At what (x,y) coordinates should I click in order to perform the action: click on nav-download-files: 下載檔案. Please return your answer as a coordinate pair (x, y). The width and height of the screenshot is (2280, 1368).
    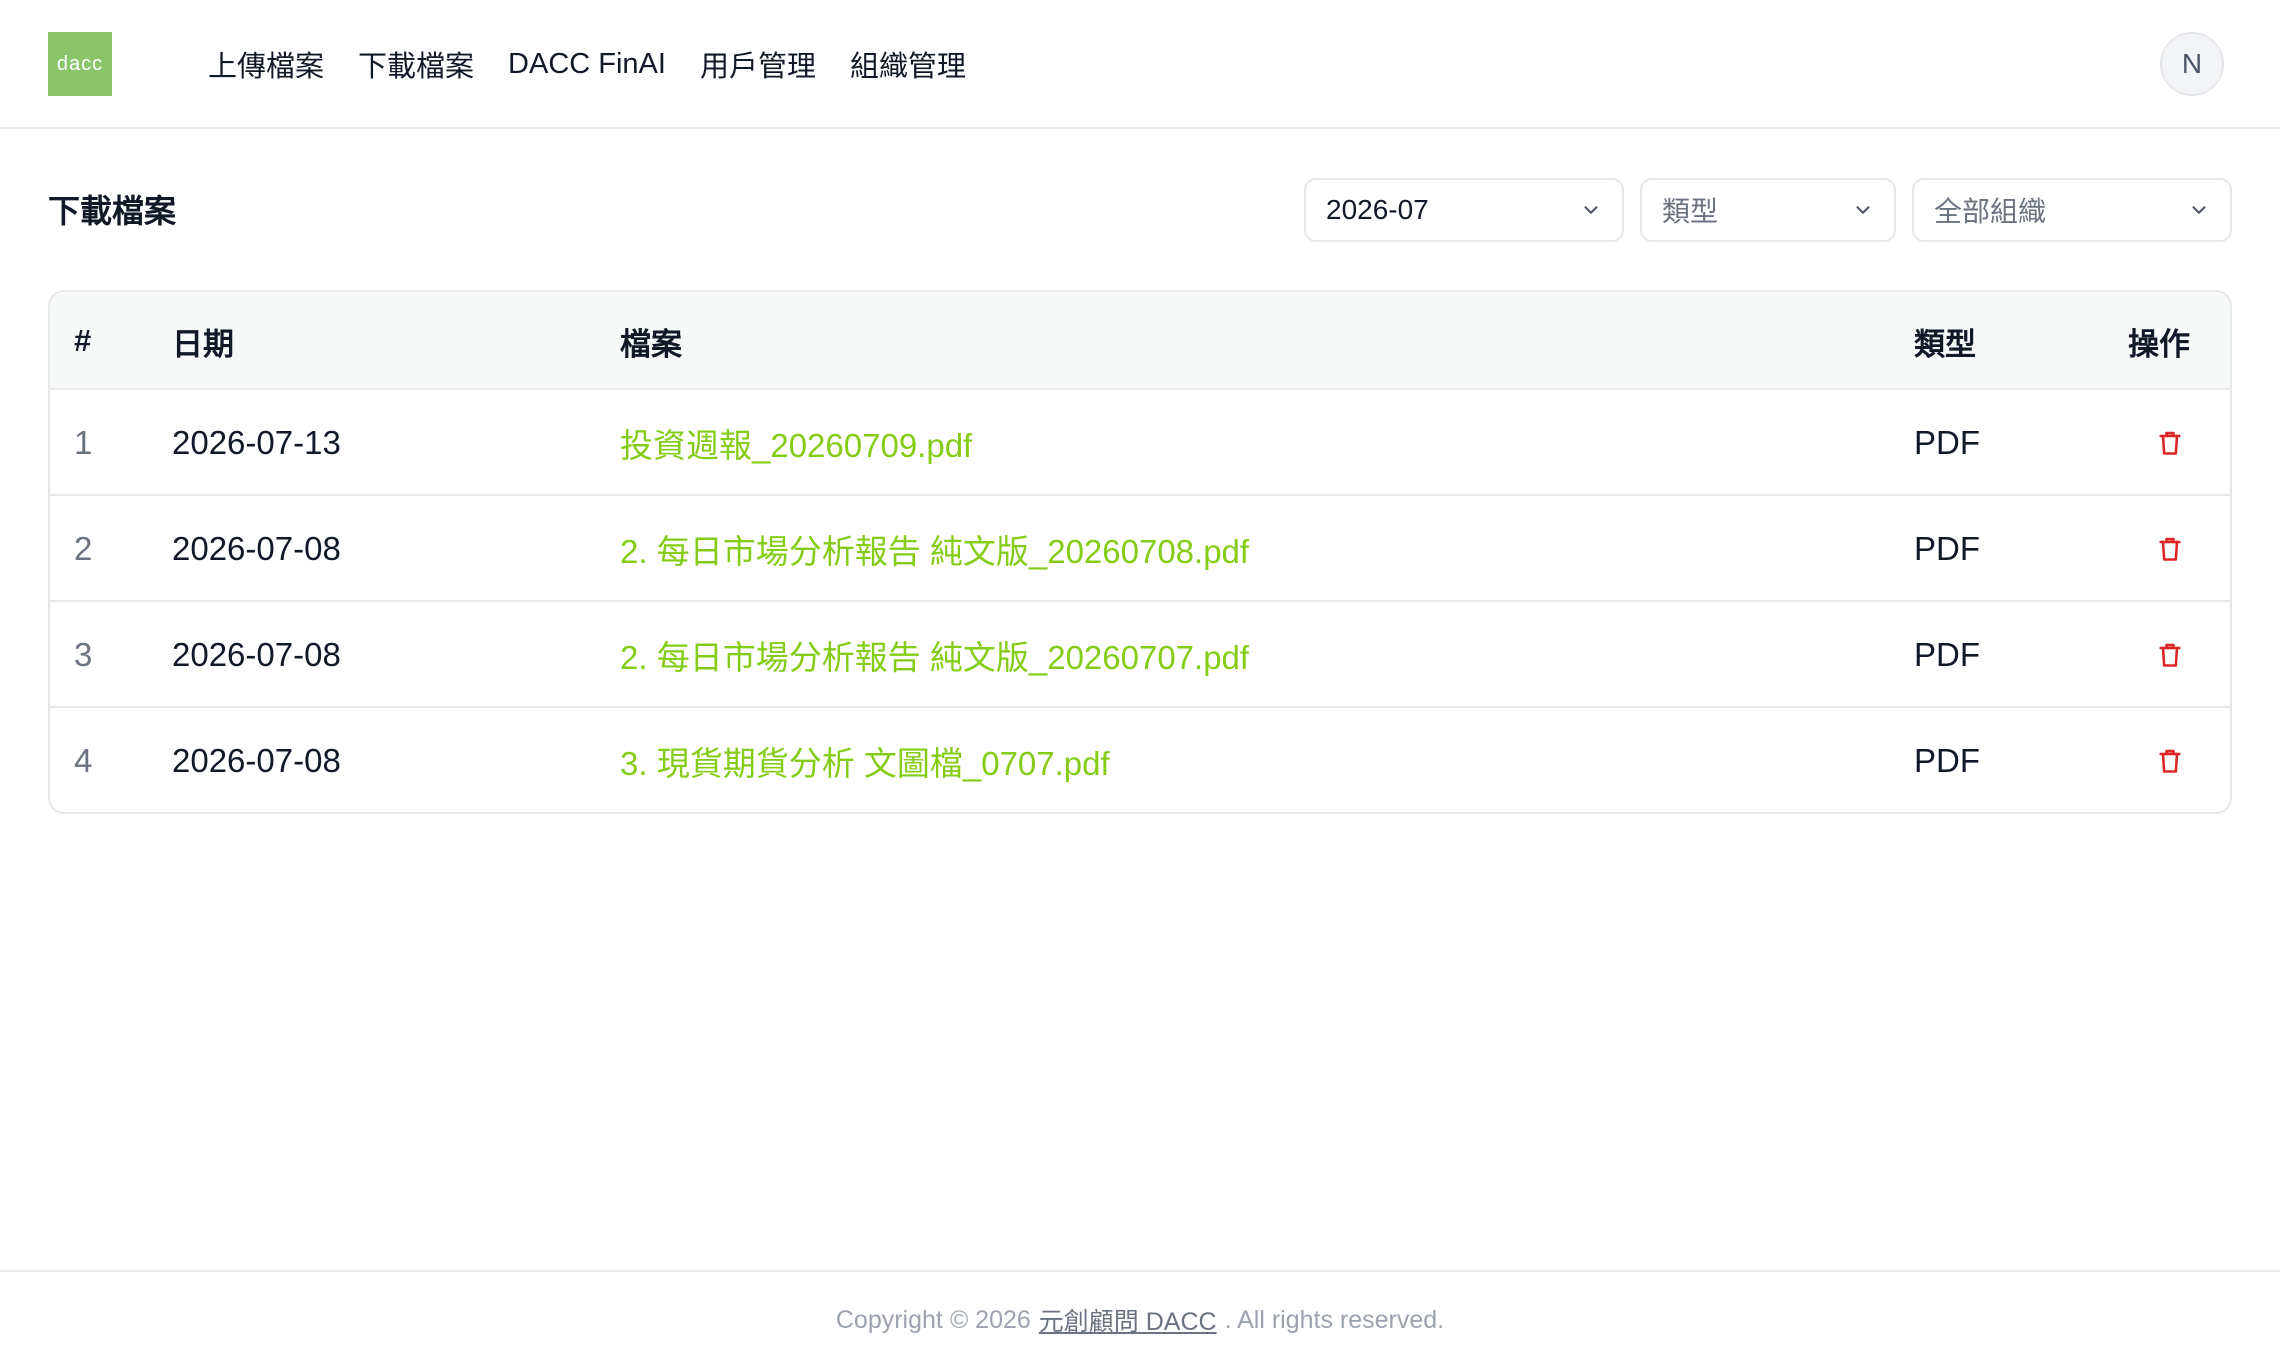
    Looking at the image, I should click on (416, 64).